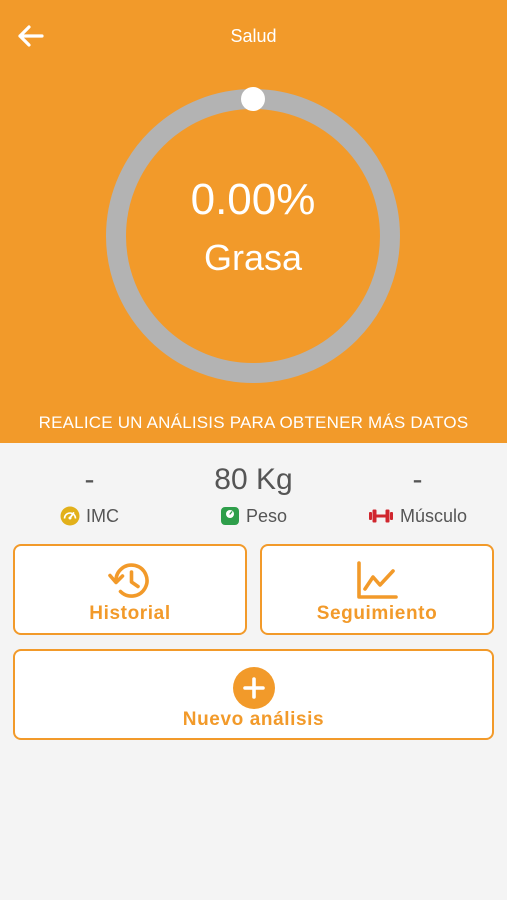 The image size is (507, 900). What do you see at coordinates (253, 719) in the screenshot?
I see `nuevo-analisis-label: Nuevo análisis` at bounding box center [253, 719].